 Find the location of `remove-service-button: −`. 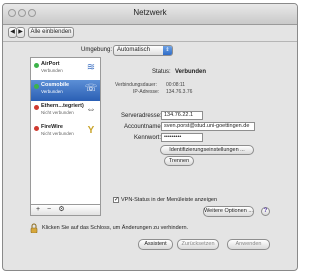

remove-service-button: − is located at coordinates (49, 210).